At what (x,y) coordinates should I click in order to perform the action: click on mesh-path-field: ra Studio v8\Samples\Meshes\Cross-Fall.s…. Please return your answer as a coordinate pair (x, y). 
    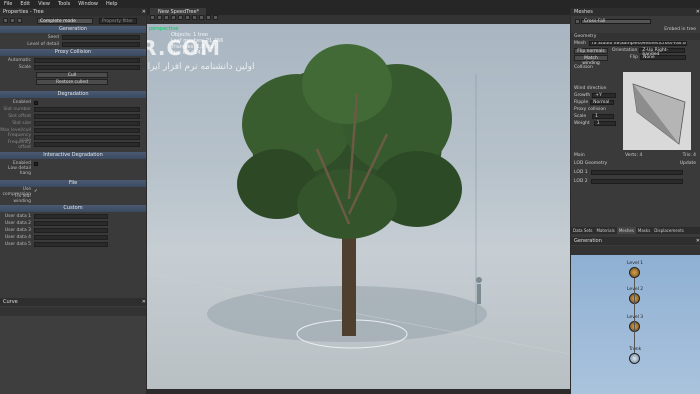
    Looking at the image, I should click on (637, 43).